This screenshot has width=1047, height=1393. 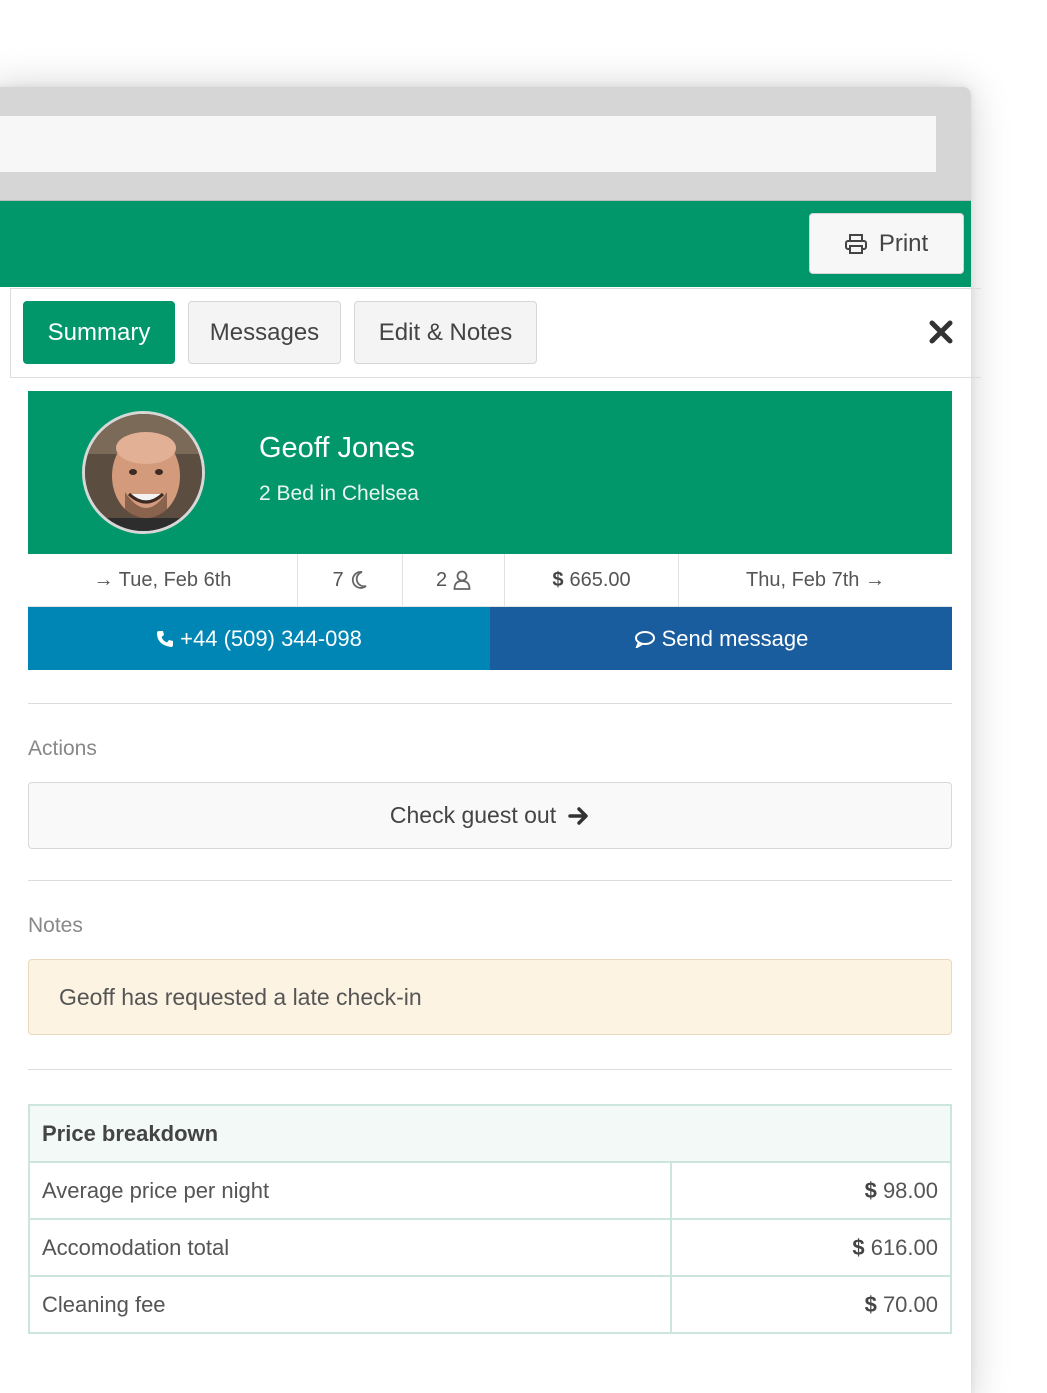 I want to click on checkout-date-label: Thu, Feb 7th →, so click(x=815, y=579).